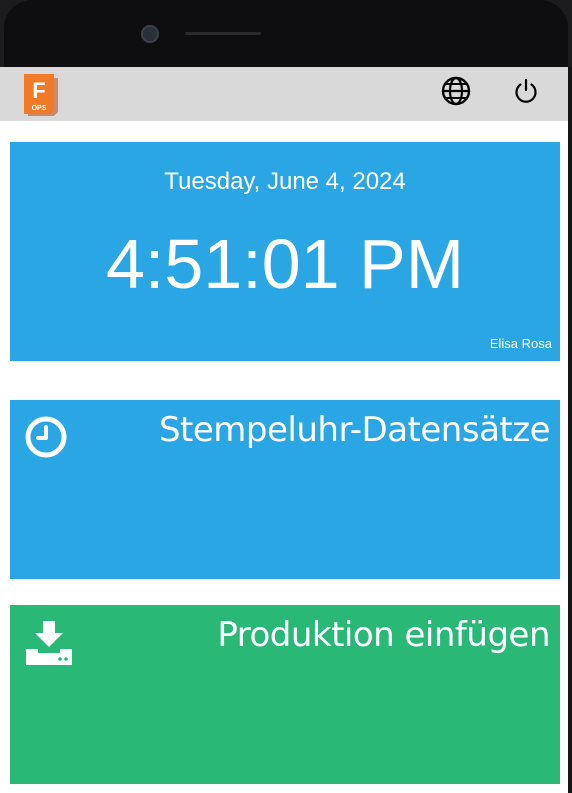  What do you see at coordinates (570, 430) in the screenshot?
I see `device-edge` at bounding box center [570, 430].